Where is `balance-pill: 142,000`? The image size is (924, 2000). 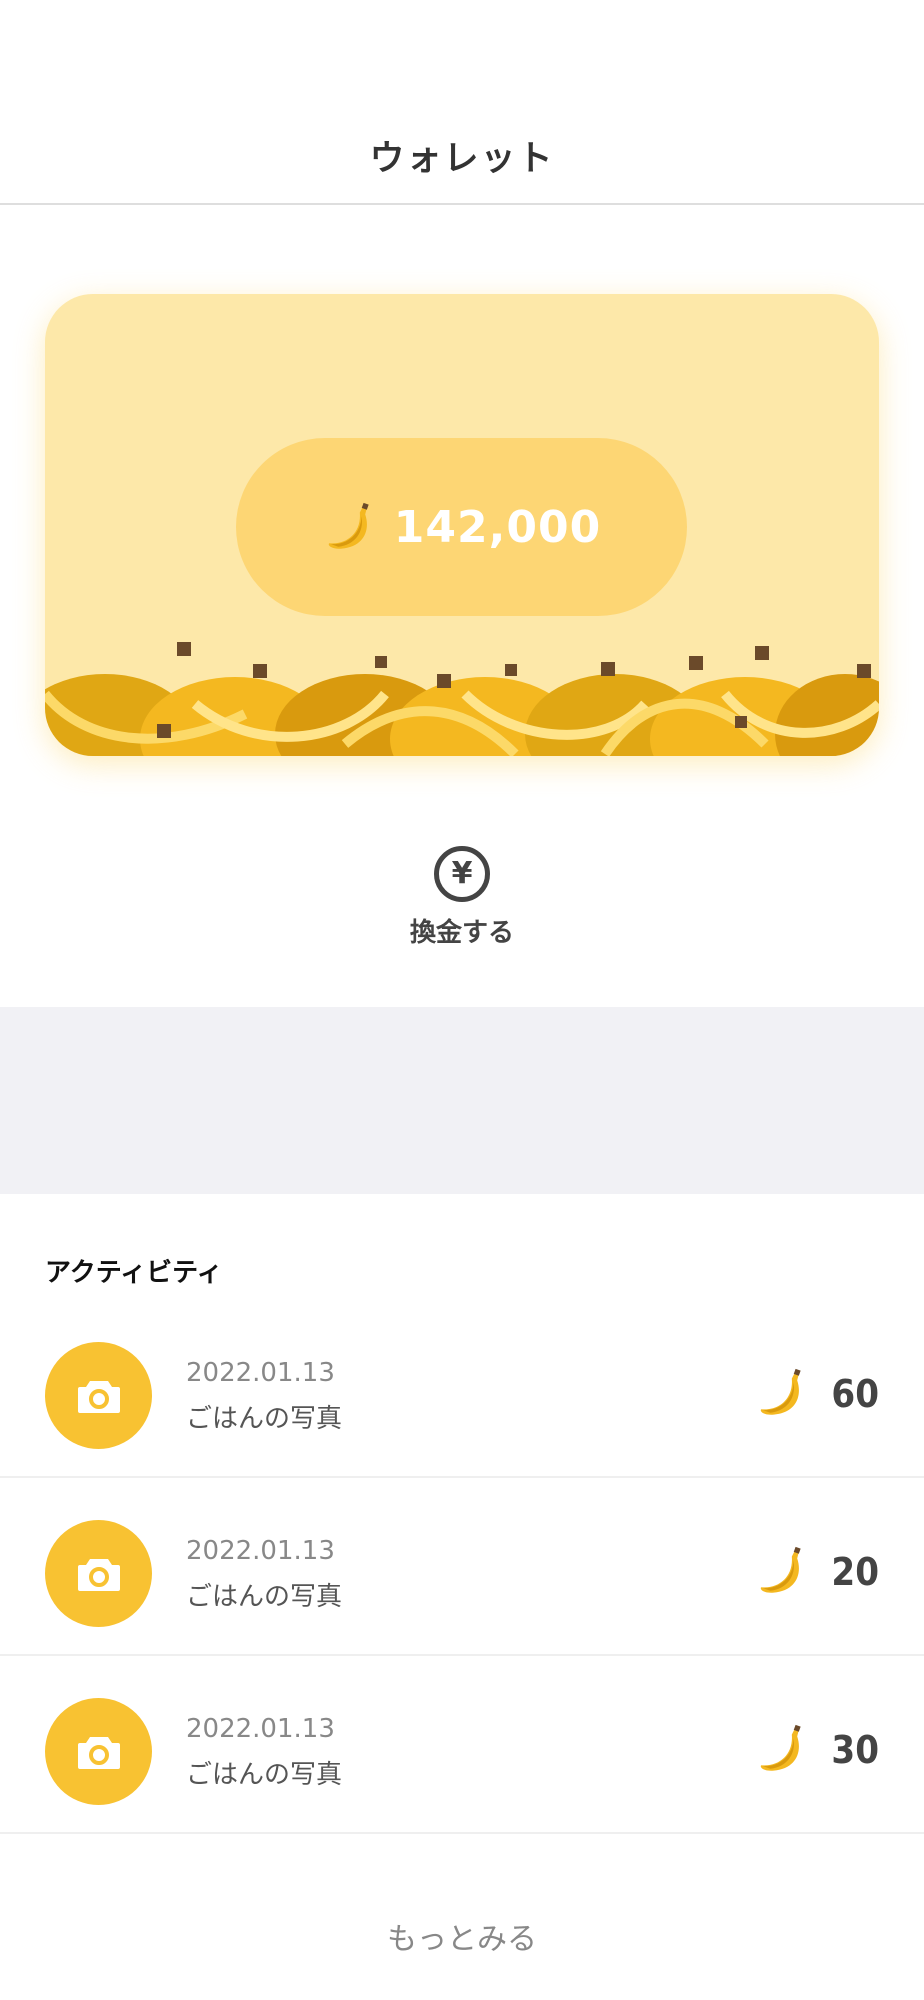
balance-pill: 142,000 is located at coordinates (461, 527).